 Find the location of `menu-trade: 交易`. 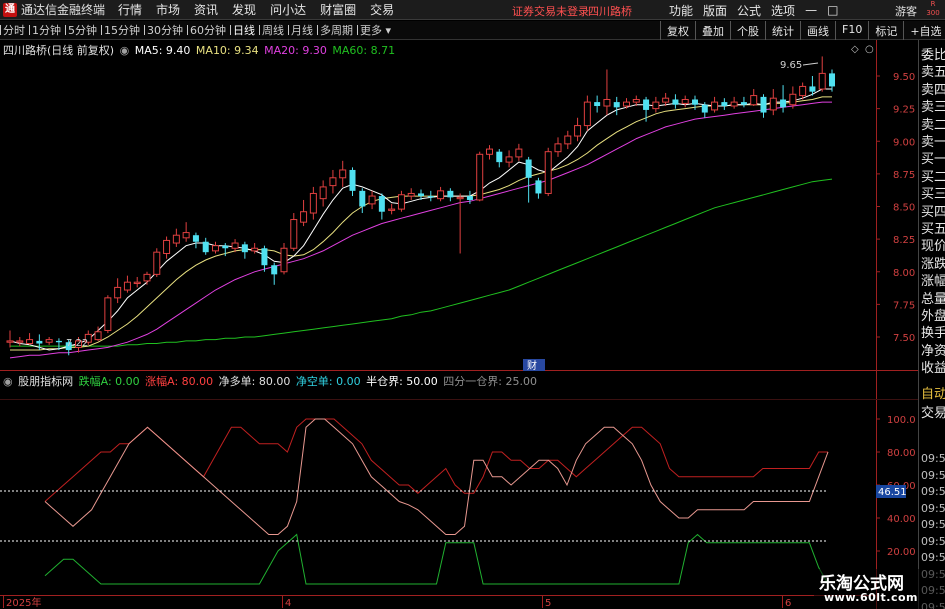

menu-trade: 交易 is located at coordinates (382, 9).